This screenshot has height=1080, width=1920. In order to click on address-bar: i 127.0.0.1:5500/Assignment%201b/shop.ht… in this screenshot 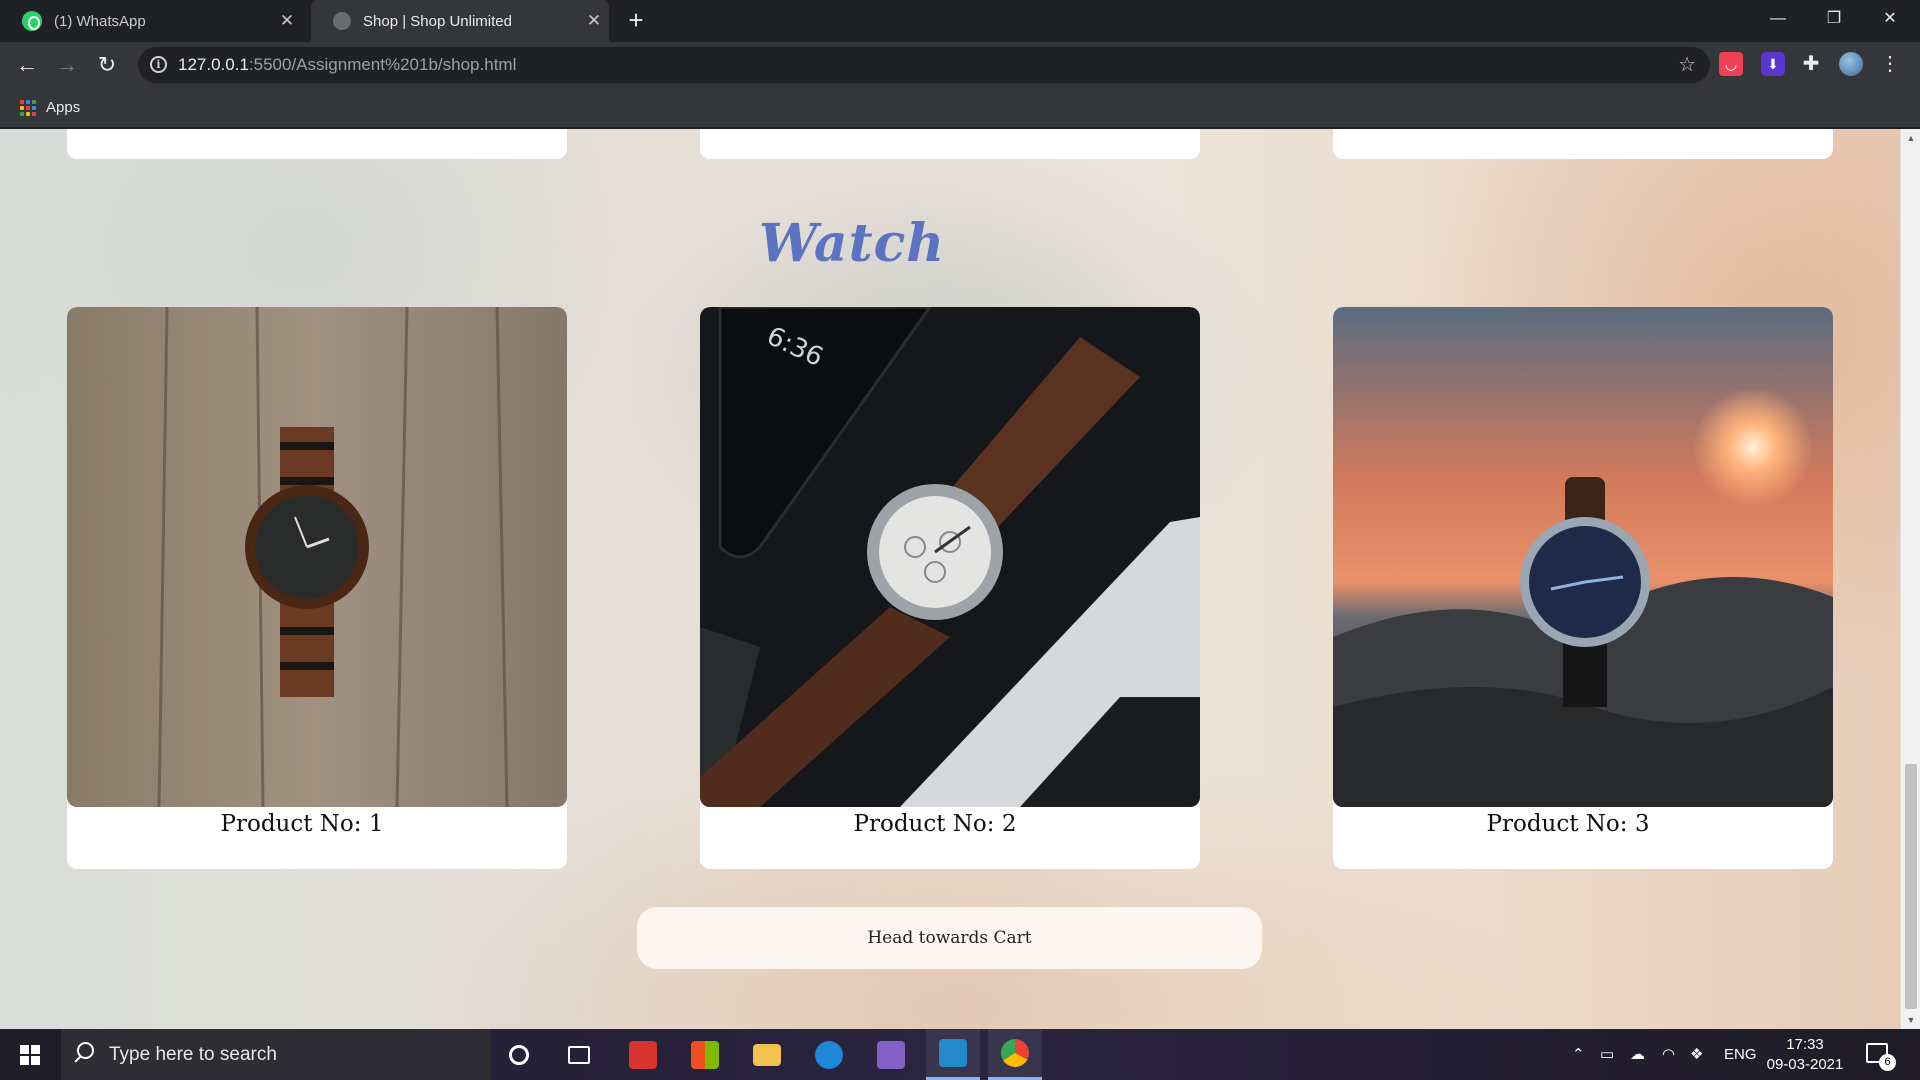, I will do `click(924, 65)`.